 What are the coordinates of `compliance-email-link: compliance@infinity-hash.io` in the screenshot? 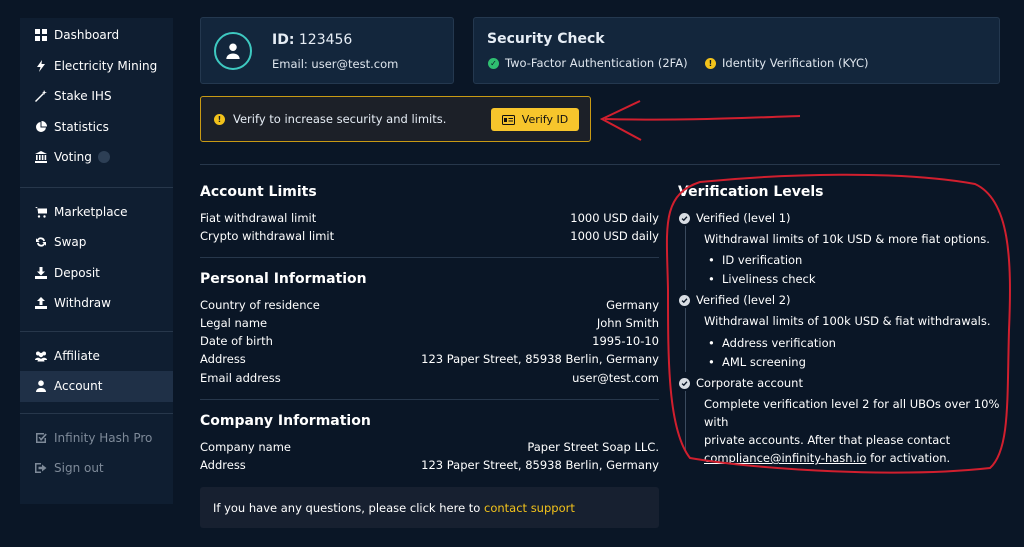 It's located at (785, 458).